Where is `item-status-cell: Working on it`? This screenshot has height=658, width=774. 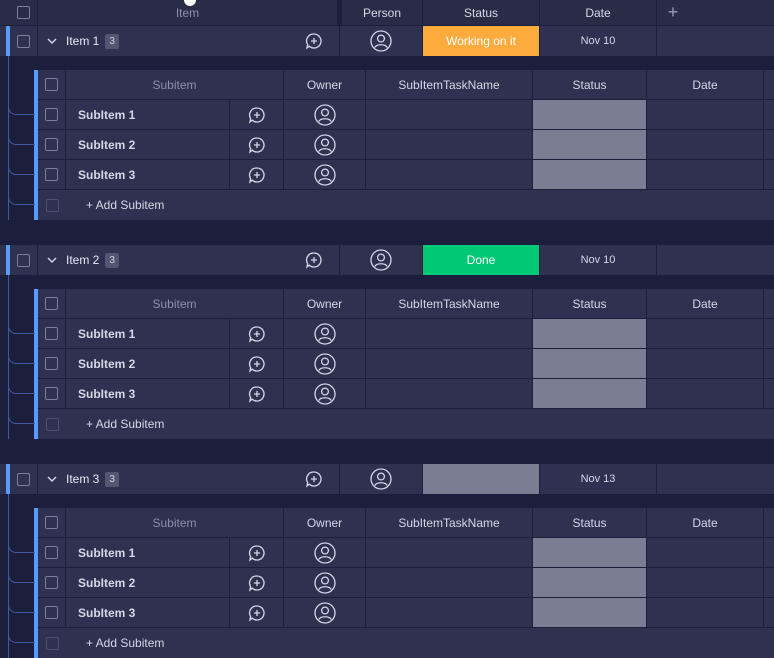 item-status-cell: Working on it is located at coordinates (481, 41).